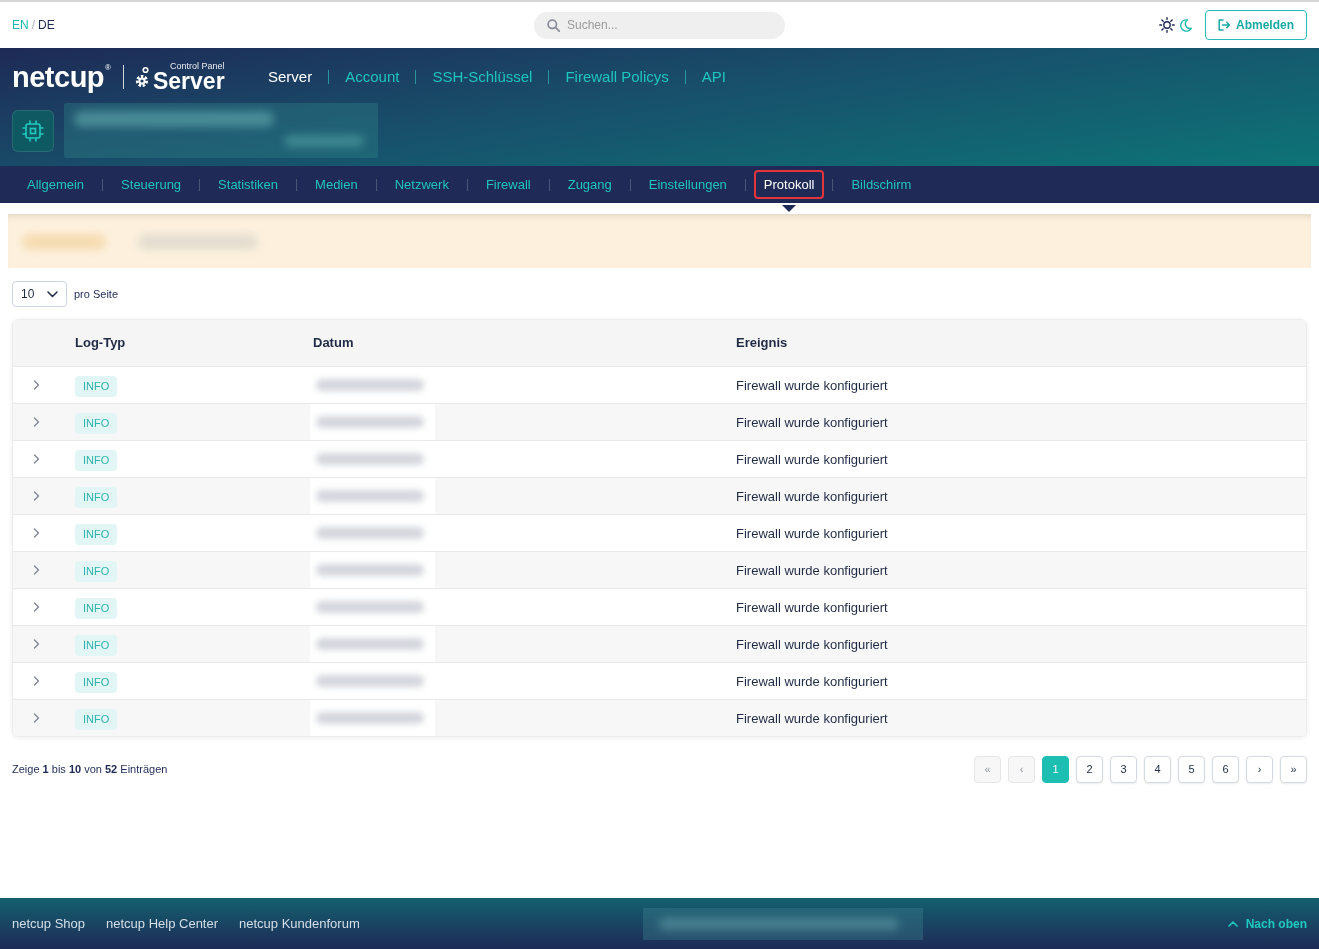 This screenshot has height=949, width=1319. Describe the element at coordinates (1157, 769) in the screenshot. I see `page-button: 4` at that location.